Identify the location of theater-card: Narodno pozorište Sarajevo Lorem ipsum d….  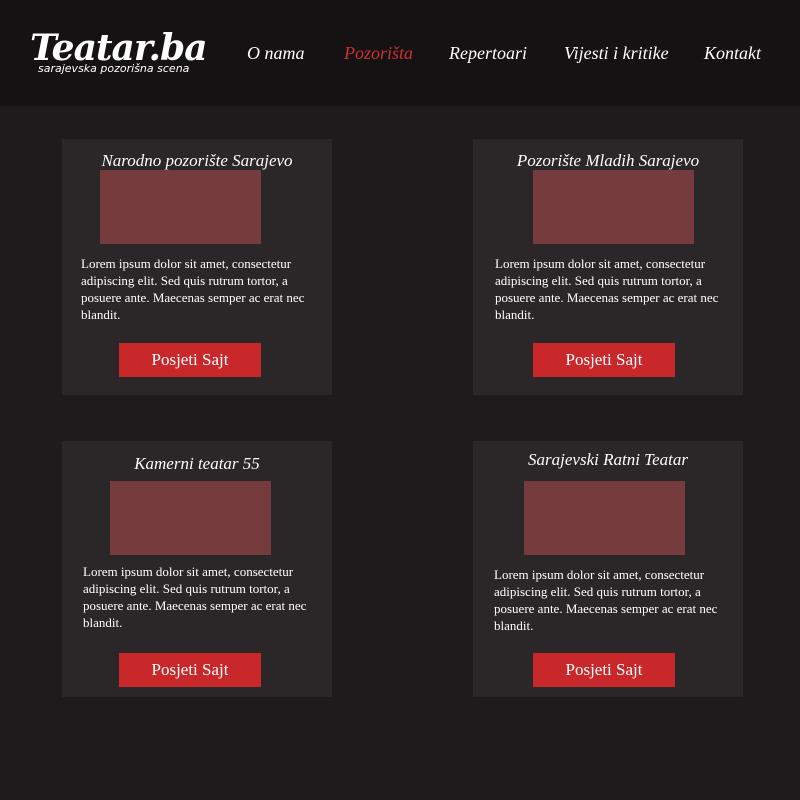
(197, 267).